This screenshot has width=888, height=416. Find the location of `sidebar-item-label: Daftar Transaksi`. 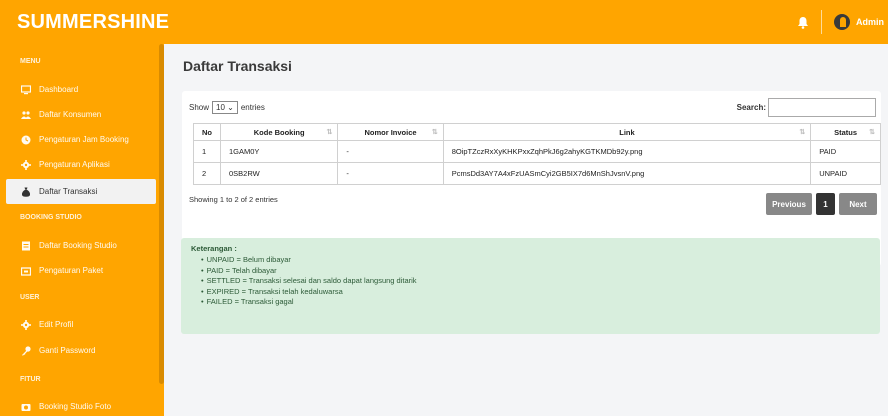

sidebar-item-label: Daftar Transaksi is located at coordinates (68, 191).